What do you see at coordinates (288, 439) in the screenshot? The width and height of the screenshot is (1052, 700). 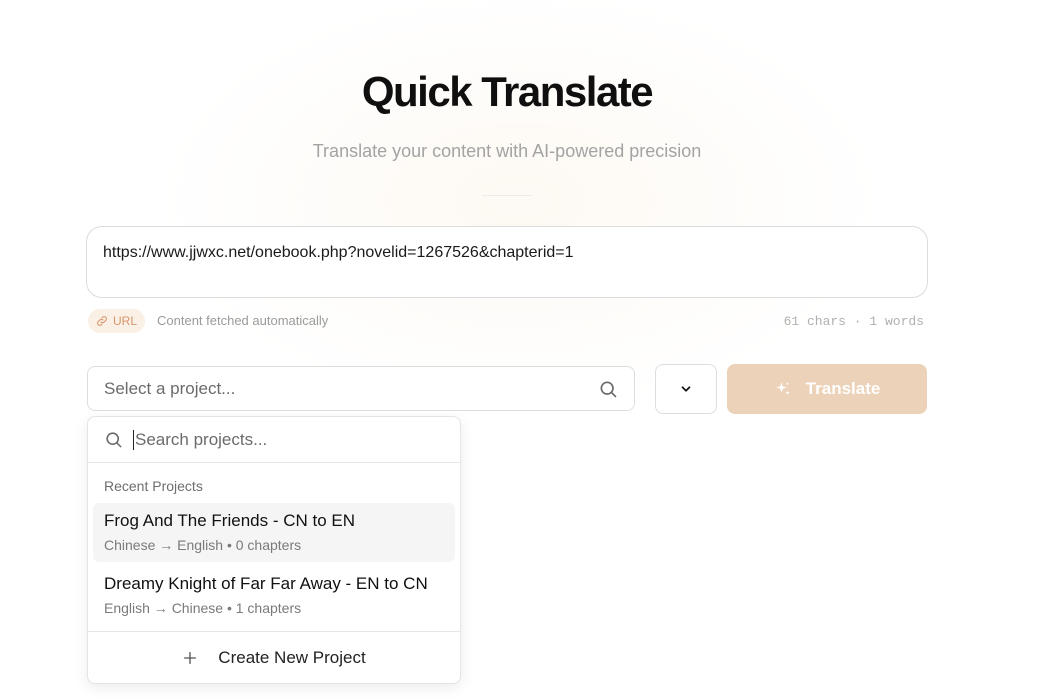 I see `project-search-input` at bounding box center [288, 439].